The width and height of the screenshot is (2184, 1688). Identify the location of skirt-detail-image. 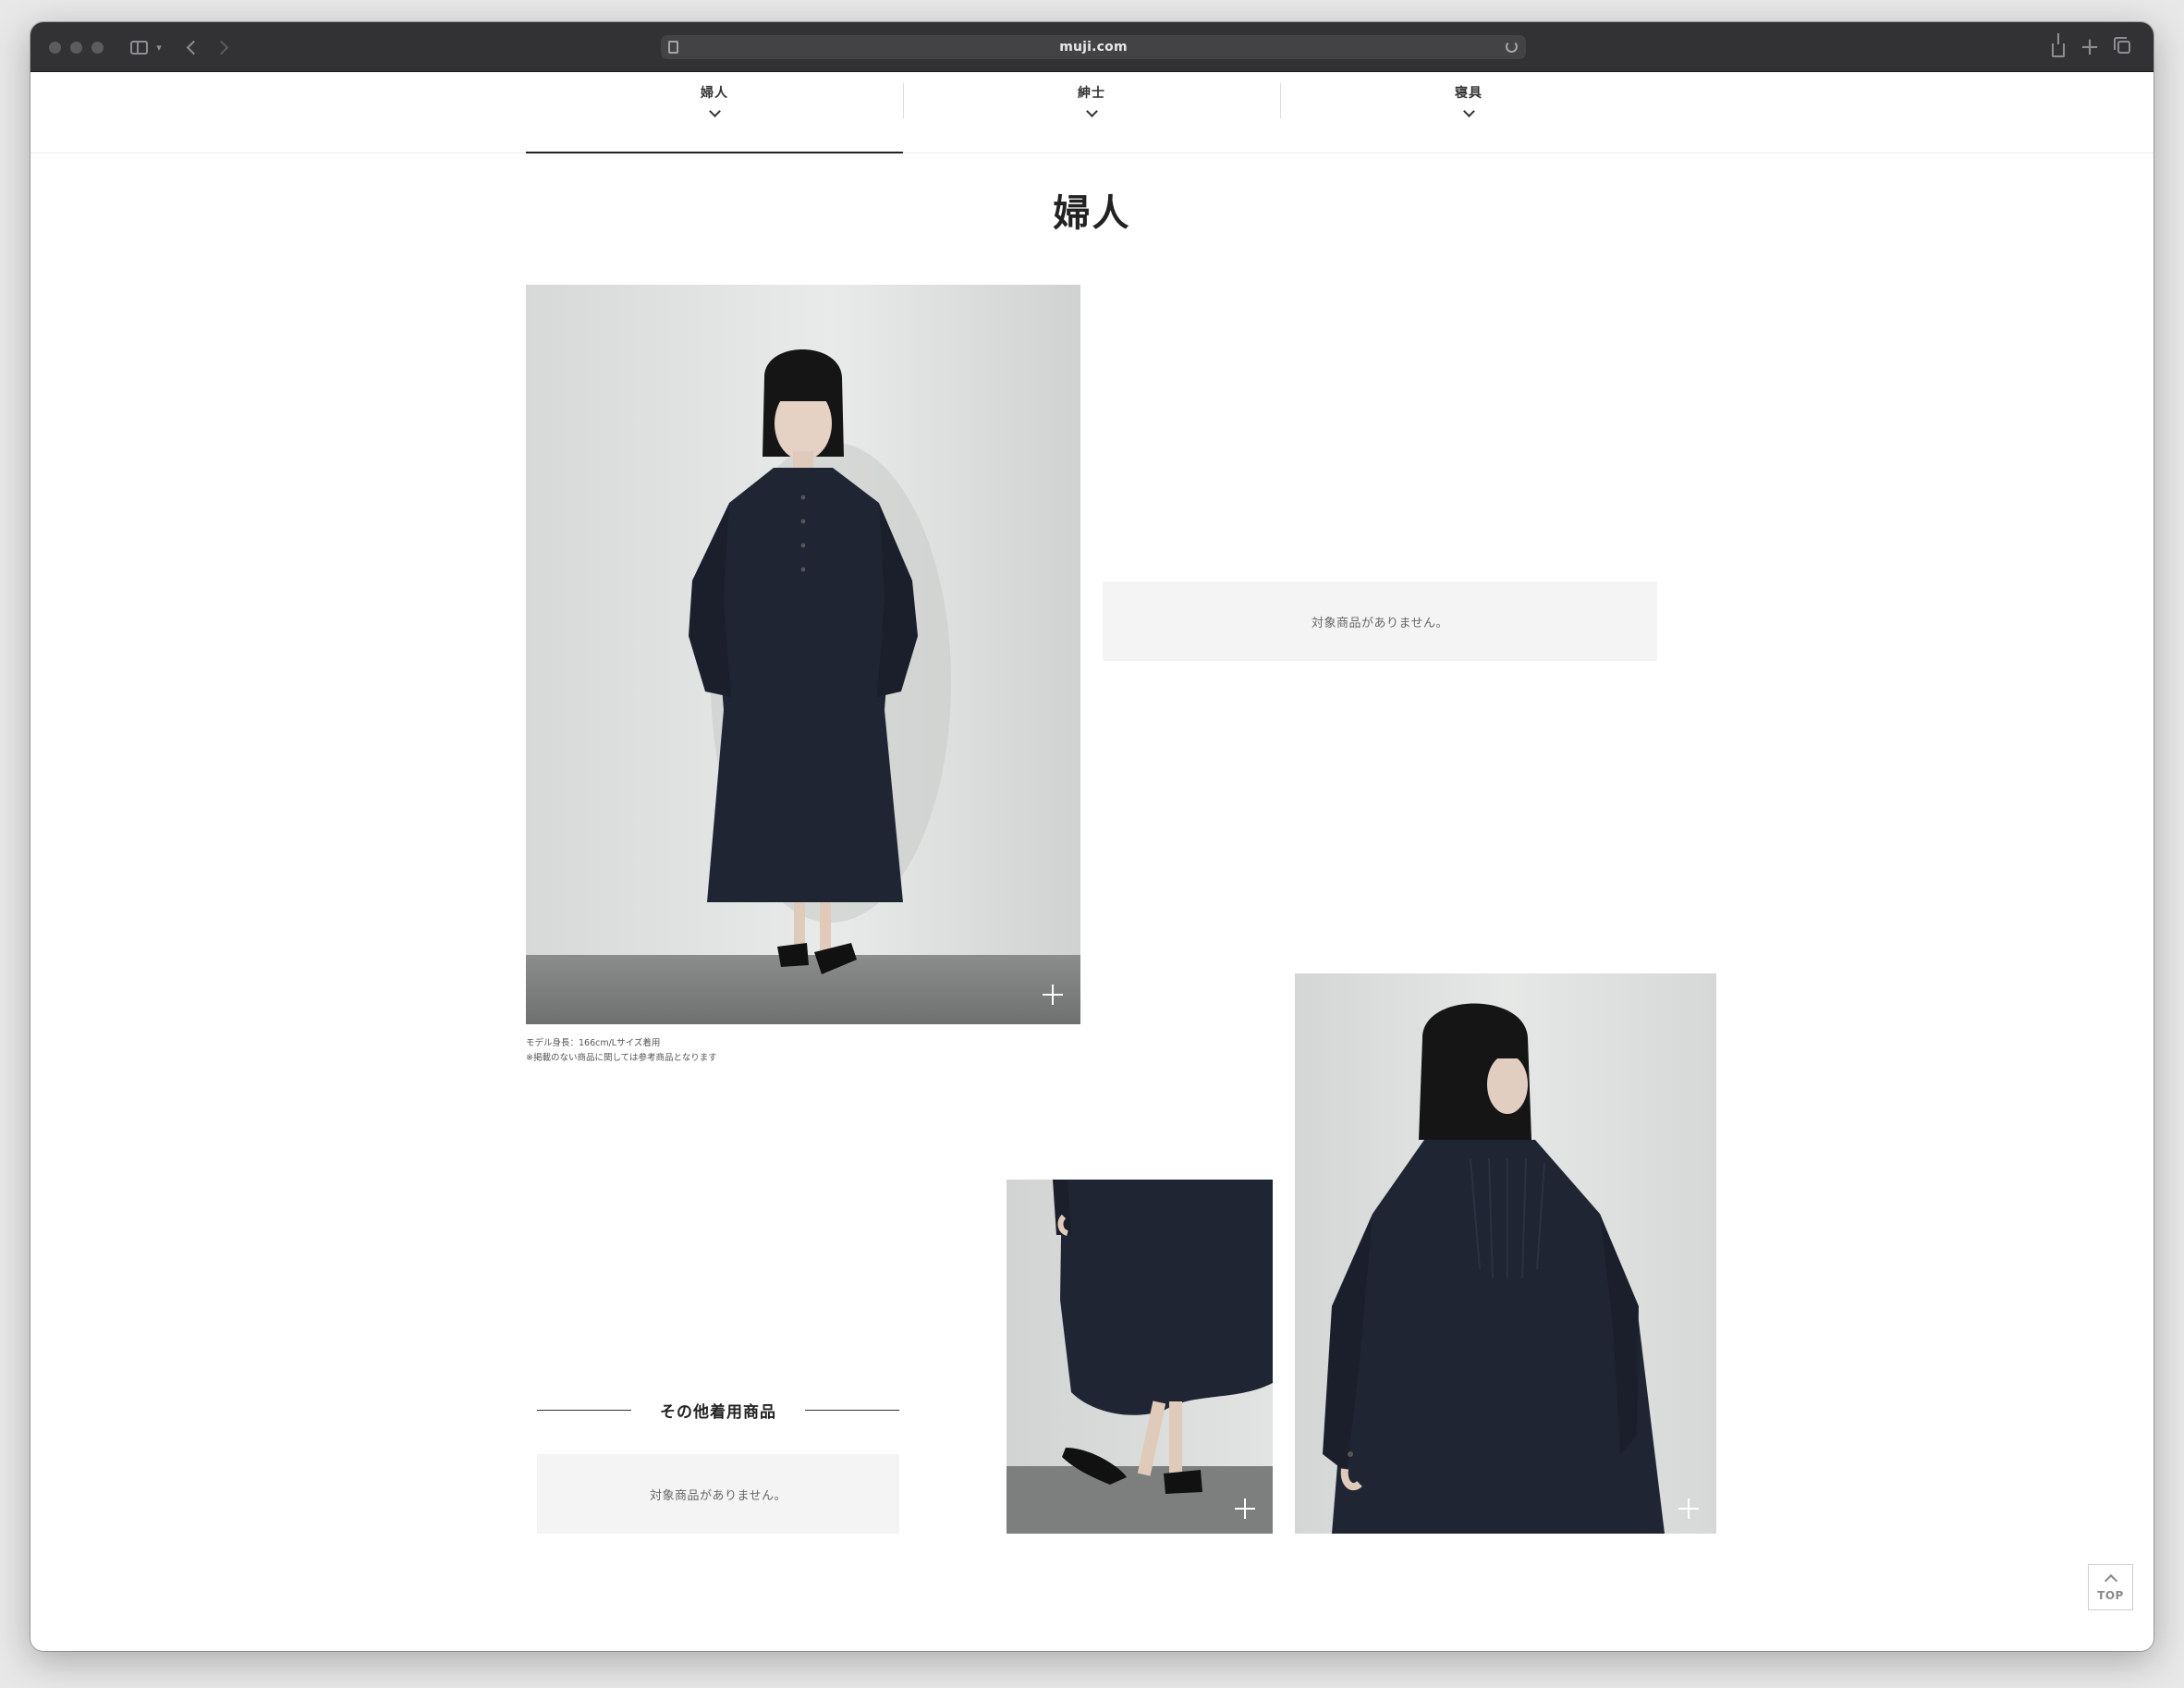
(1140, 1357).